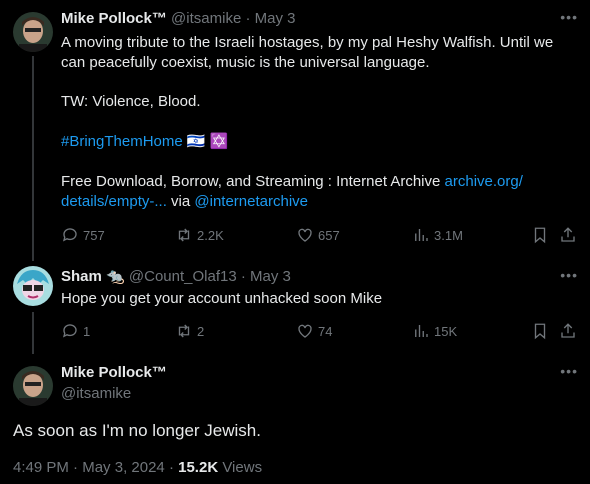 The height and width of the screenshot is (484, 590). Describe the element at coordinates (41, 467) in the screenshot. I see `post-time: 4:49 PM` at that location.